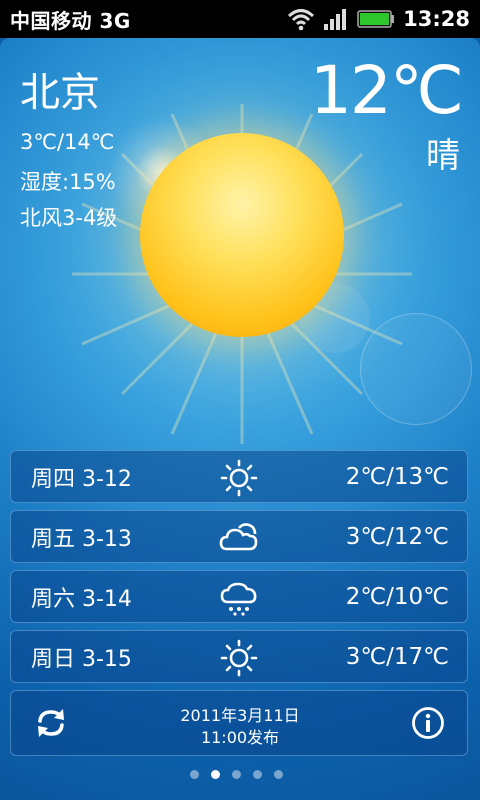  What do you see at coordinates (397, 596) in the screenshot?
I see `forecast-temp: 2℃/10℃` at bounding box center [397, 596].